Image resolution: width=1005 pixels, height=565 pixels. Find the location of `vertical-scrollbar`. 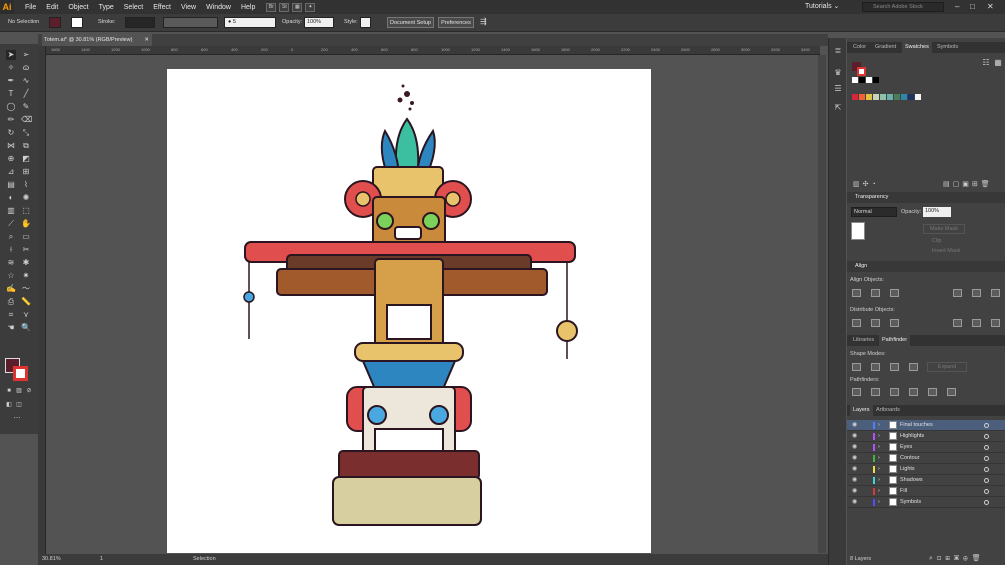

vertical-scrollbar is located at coordinates (822, 304).